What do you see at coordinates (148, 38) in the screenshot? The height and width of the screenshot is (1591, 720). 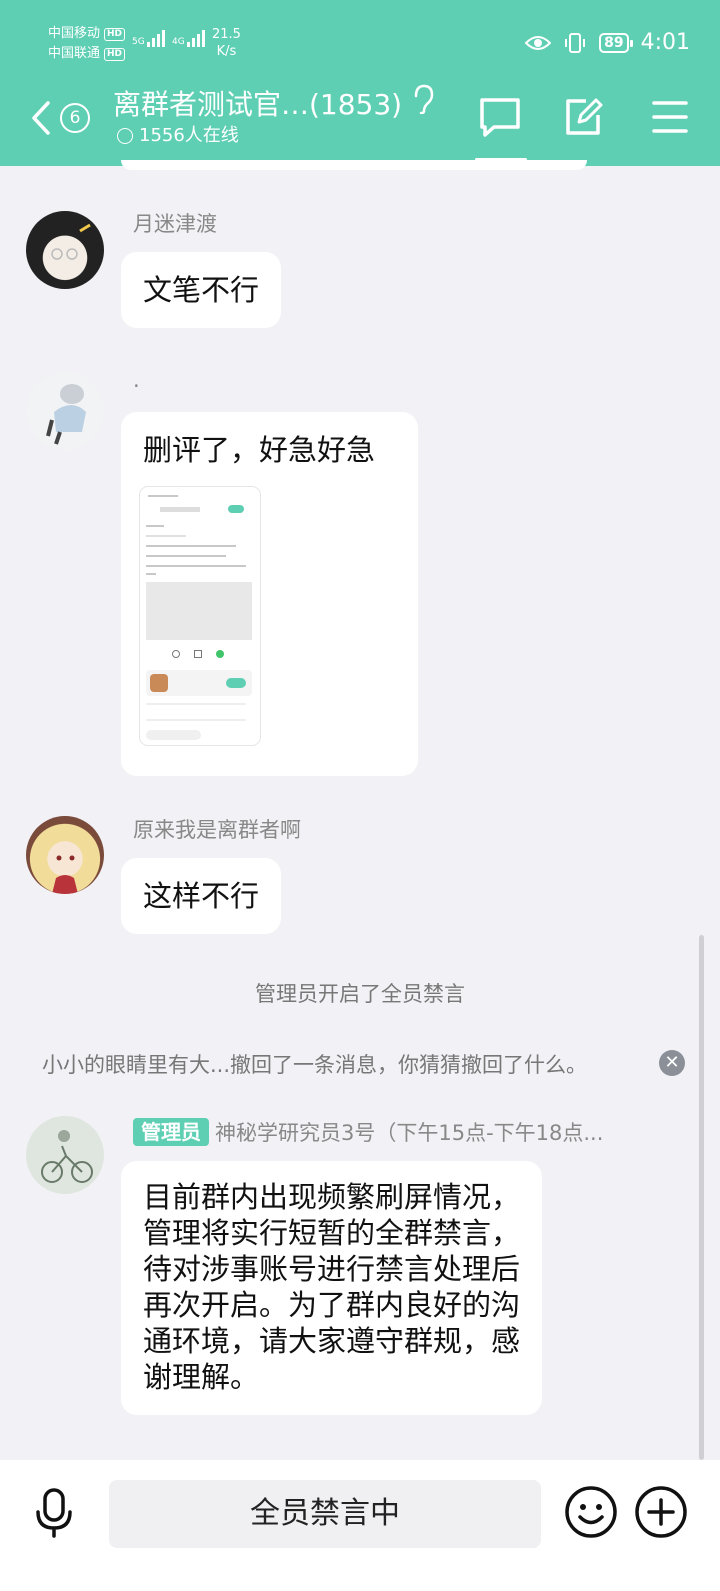 I see `signal-5g-icon: 5G` at bounding box center [148, 38].